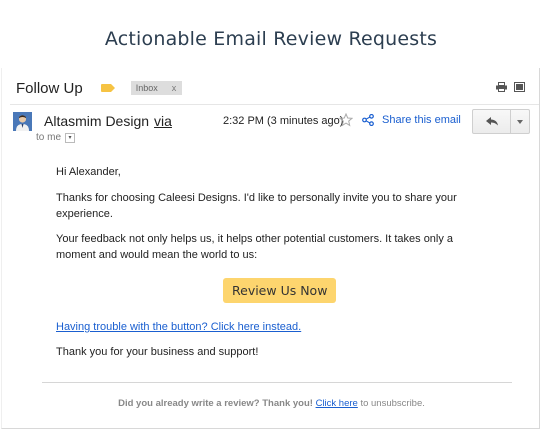 The height and width of the screenshot is (430, 542). What do you see at coordinates (421, 120) in the screenshot?
I see `share-email-link: Share this email` at bounding box center [421, 120].